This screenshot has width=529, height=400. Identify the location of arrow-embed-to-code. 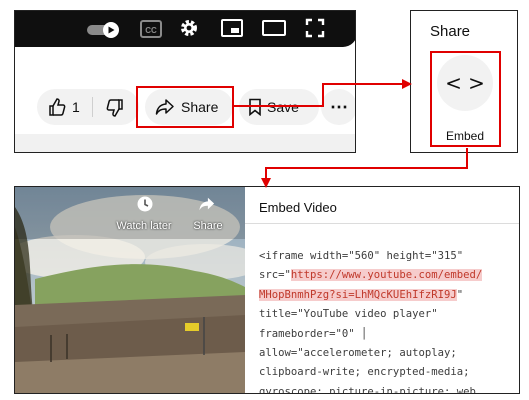
(366, 164).